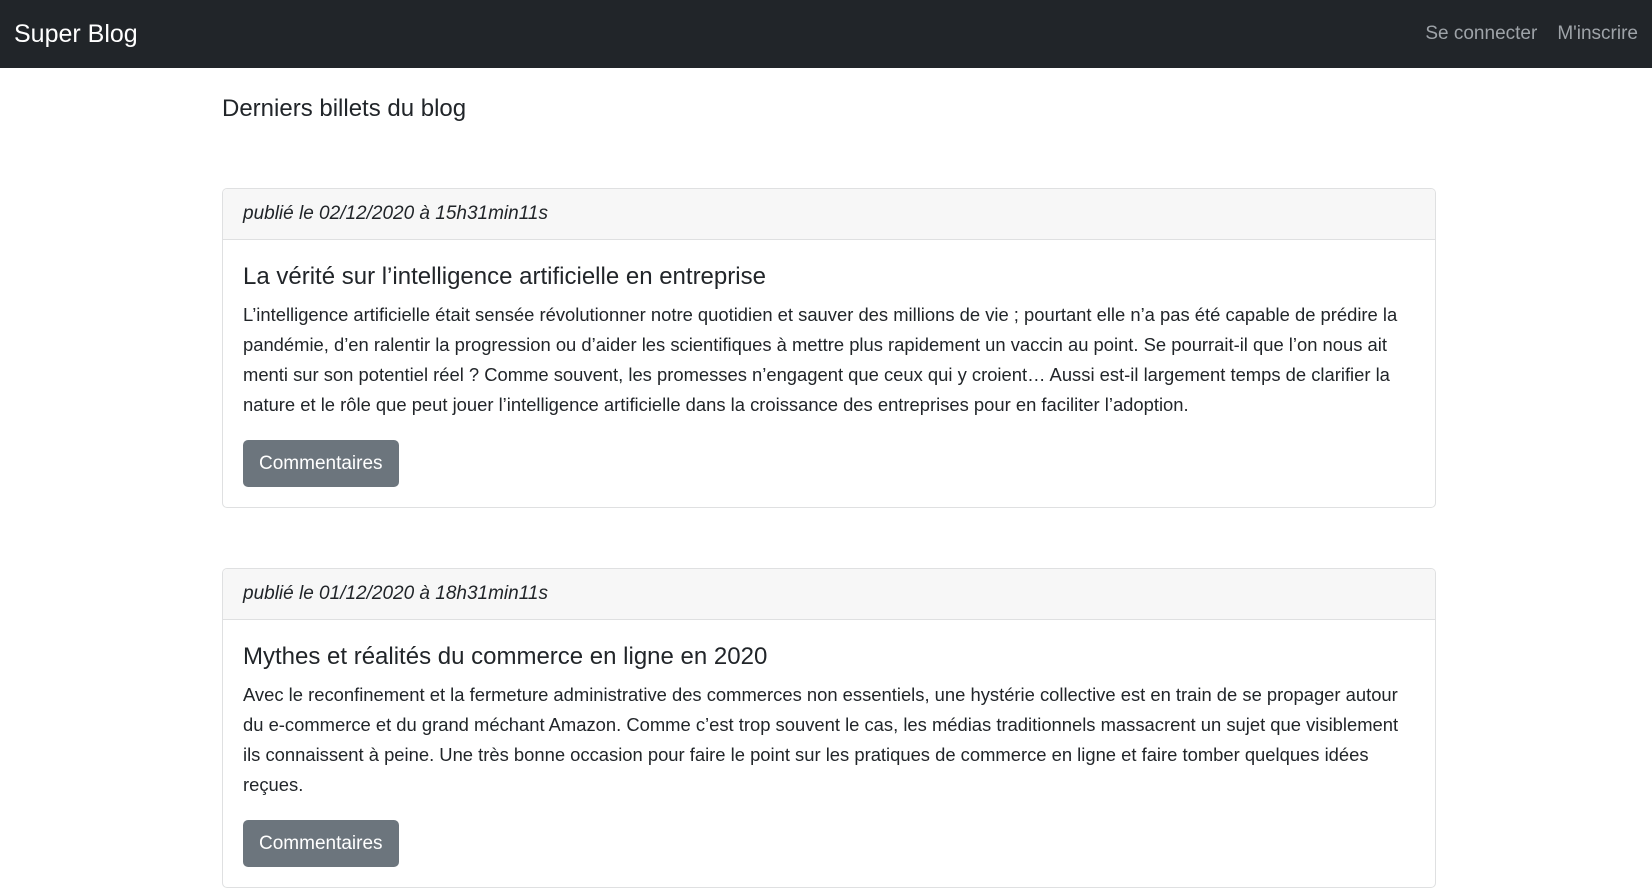 The image size is (1652, 888). Describe the element at coordinates (829, 214) in the screenshot. I see `post-date: publié le 02/12/2020 à 15h31min11s` at that location.